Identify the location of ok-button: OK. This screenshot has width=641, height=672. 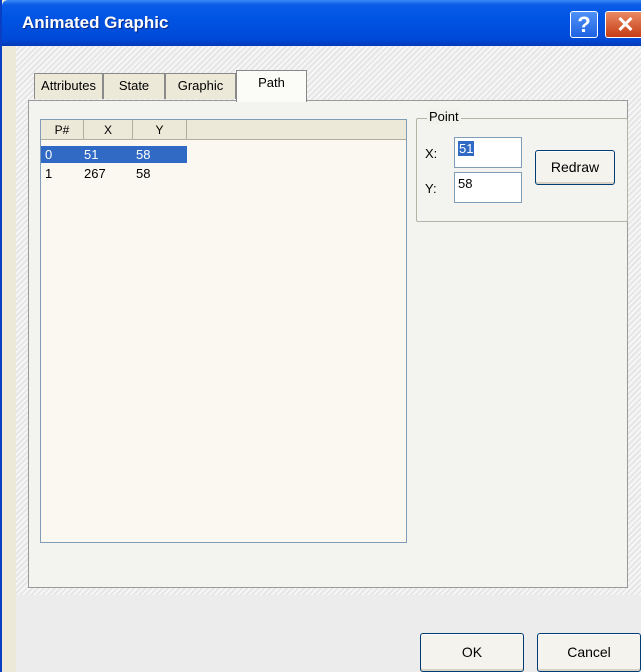
(472, 652).